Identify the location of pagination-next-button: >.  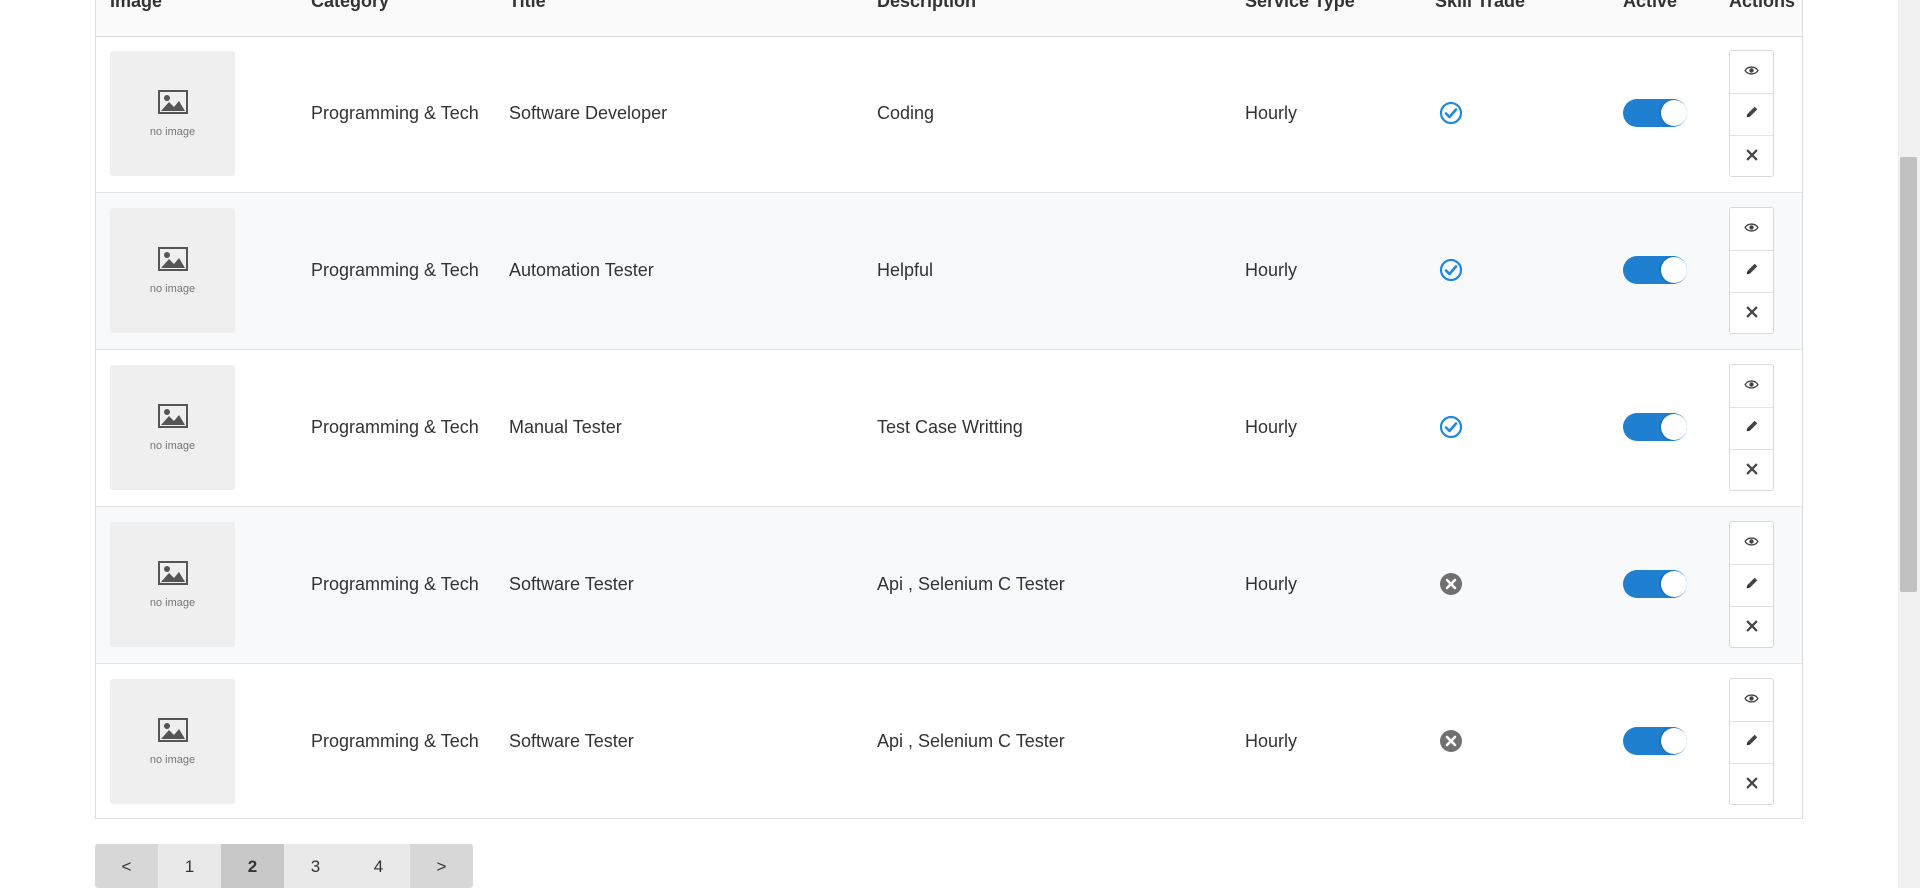
(441, 866).